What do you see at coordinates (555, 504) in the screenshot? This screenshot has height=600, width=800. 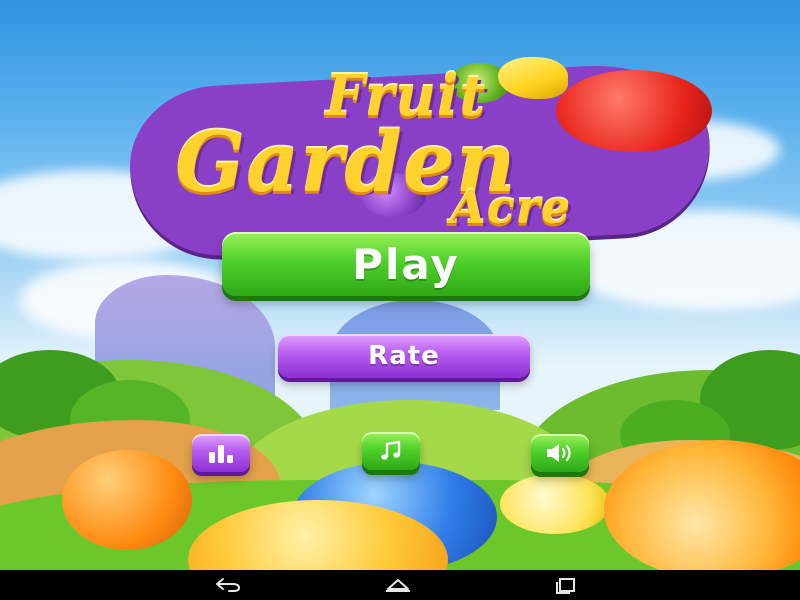 I see `lemon-fruit` at bounding box center [555, 504].